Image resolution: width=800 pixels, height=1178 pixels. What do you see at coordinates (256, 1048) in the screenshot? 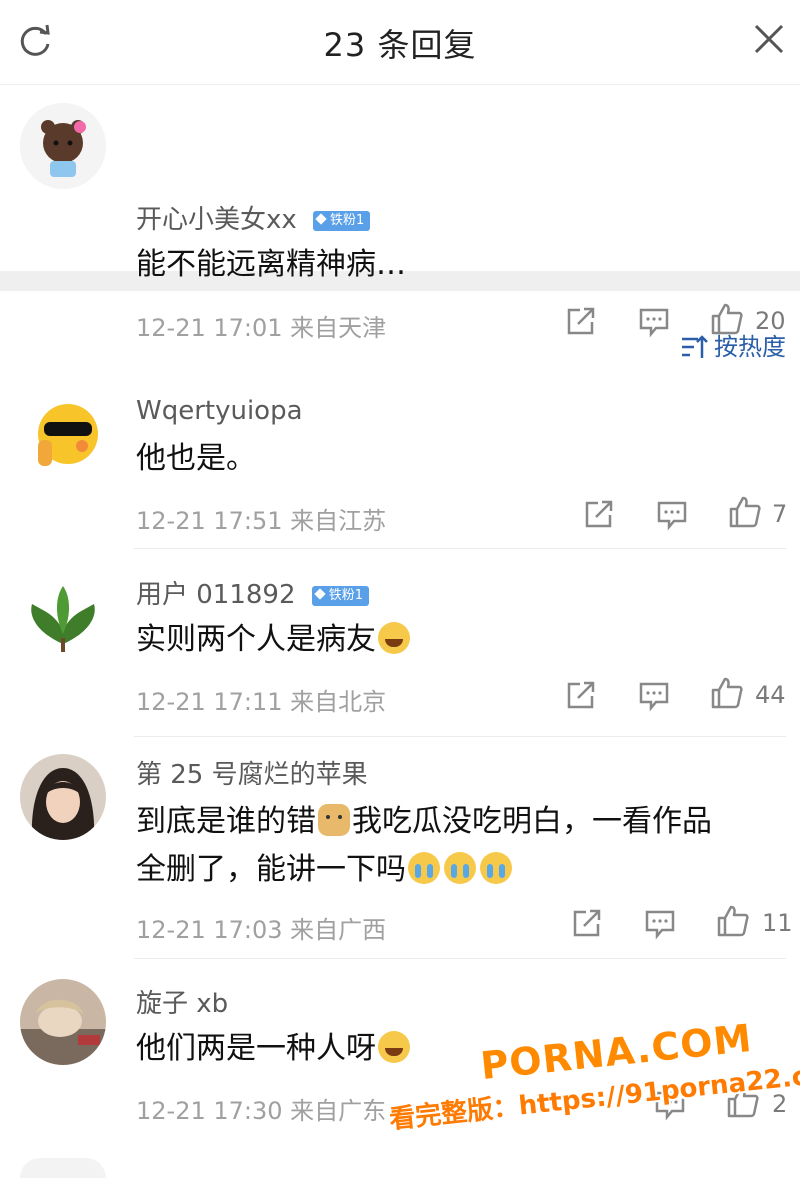
I see `comment-text-span: 他们两是一种人呀` at bounding box center [256, 1048].